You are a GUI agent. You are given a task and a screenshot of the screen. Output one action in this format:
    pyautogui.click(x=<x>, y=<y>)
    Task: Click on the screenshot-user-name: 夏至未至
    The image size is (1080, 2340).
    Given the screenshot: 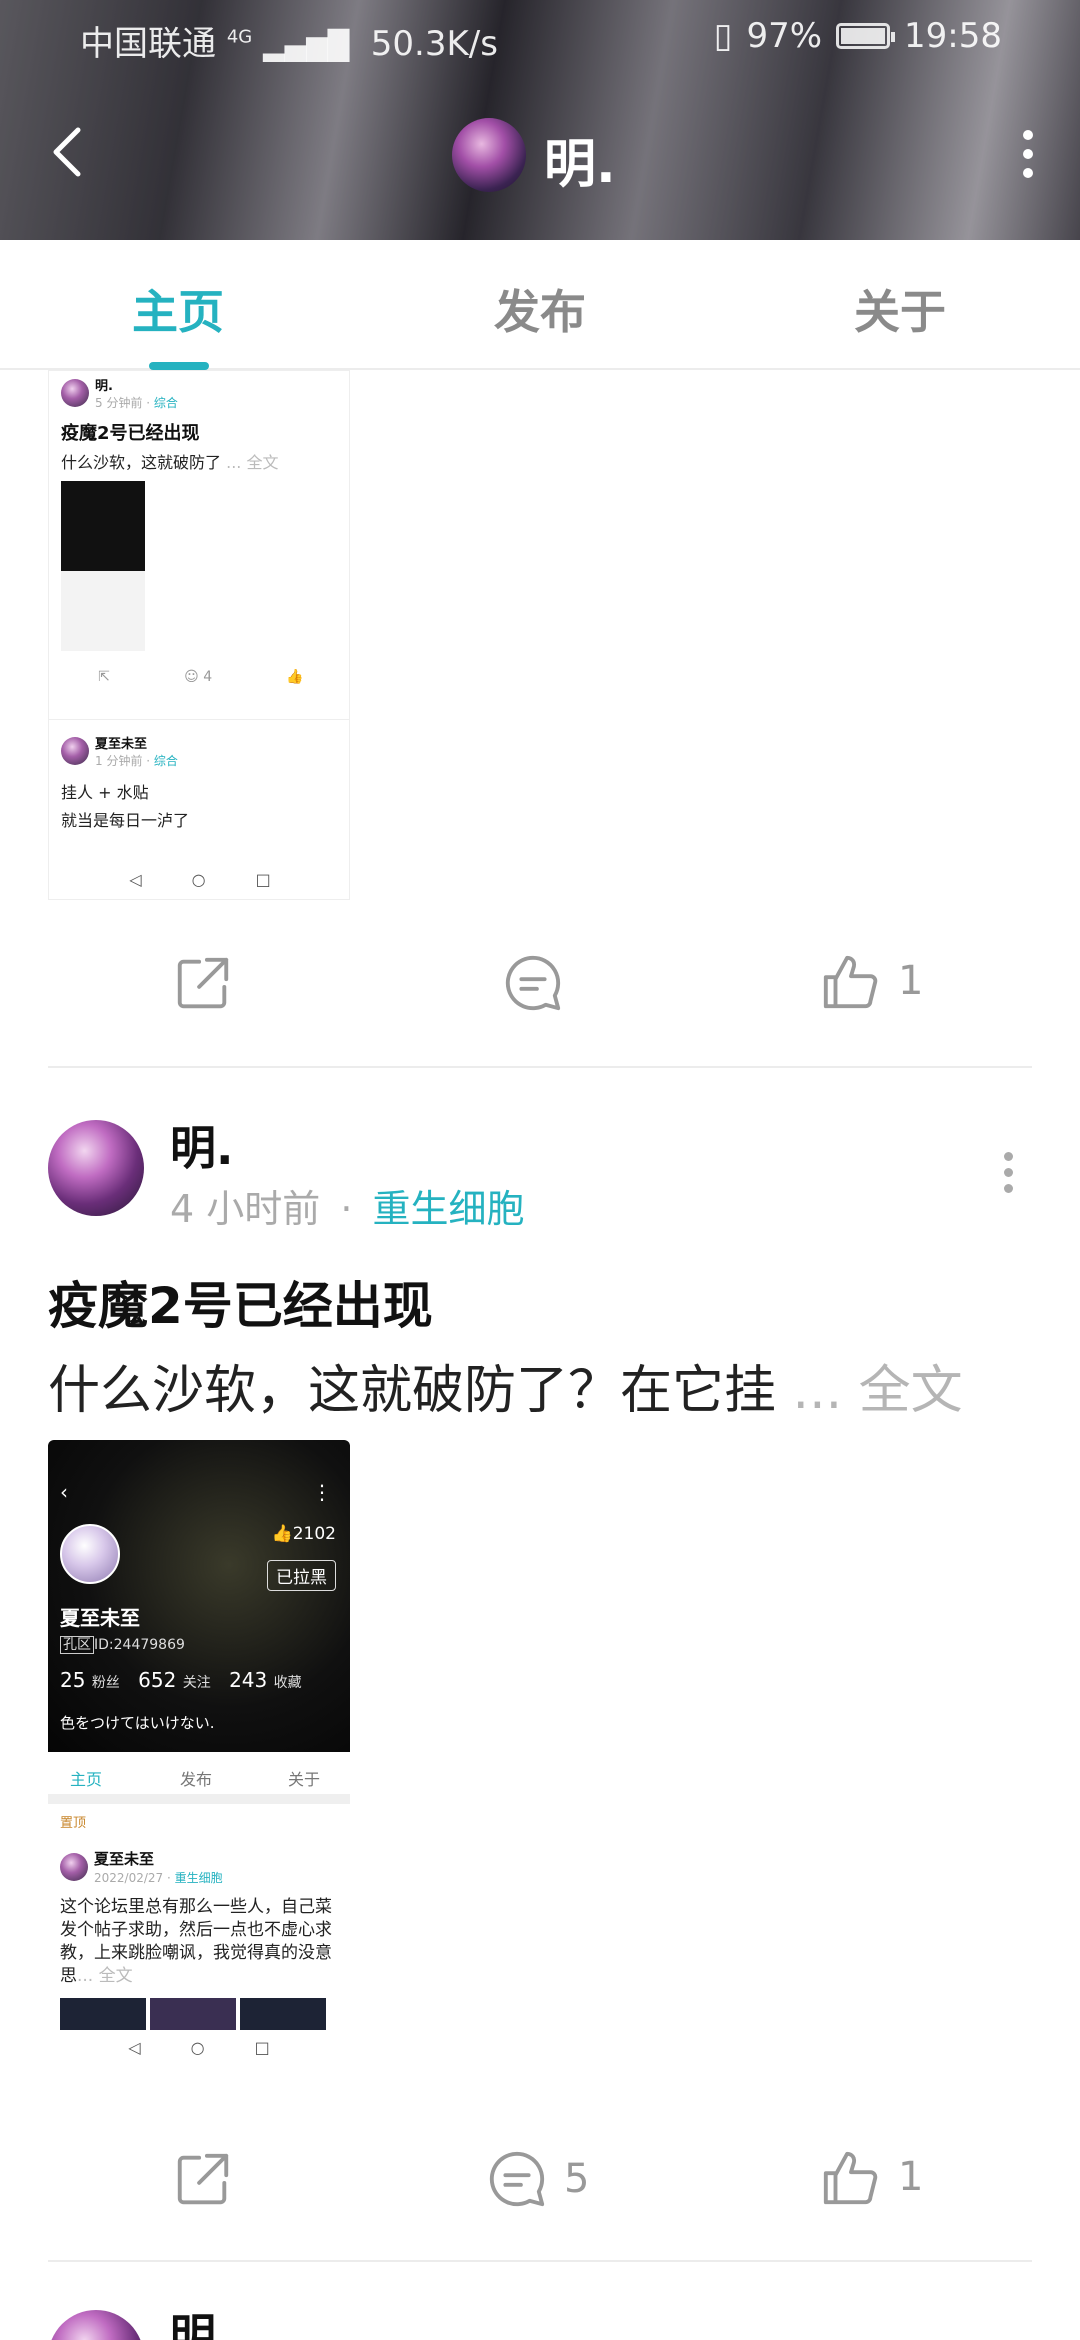 What is the action you would take?
    pyautogui.click(x=100, y=1618)
    